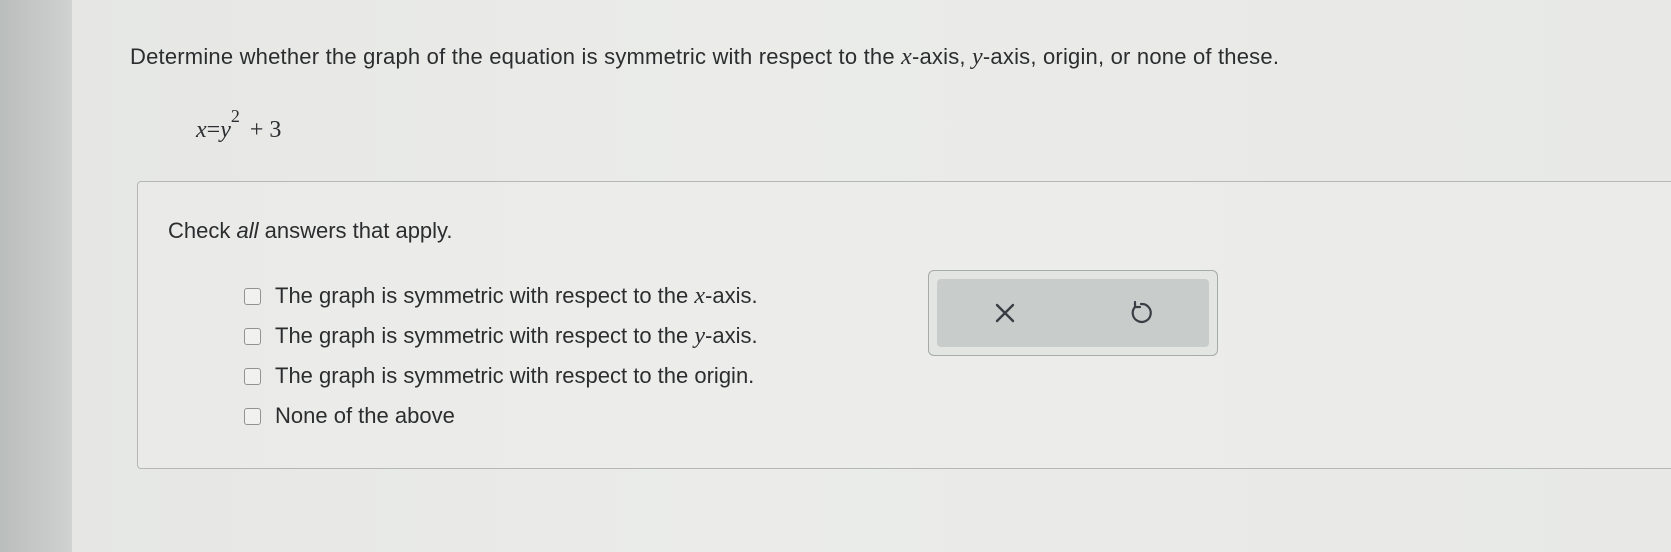 The width and height of the screenshot is (1671, 552). I want to click on checkbox-none, so click(252, 416).